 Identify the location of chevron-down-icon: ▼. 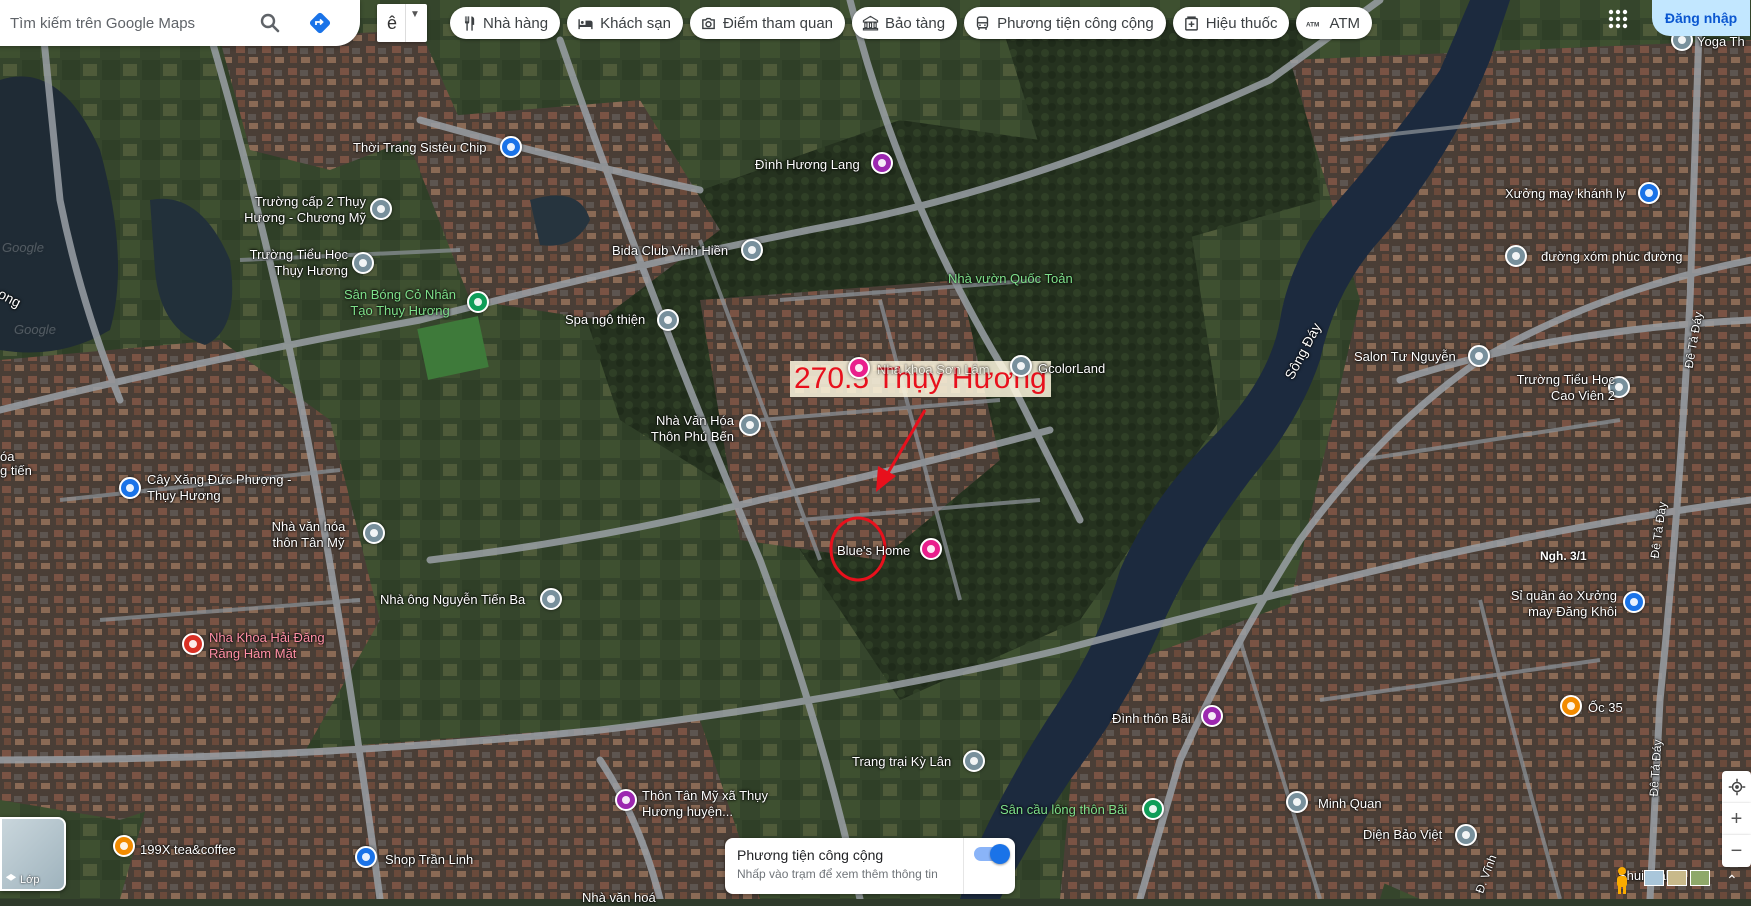
(415, 14).